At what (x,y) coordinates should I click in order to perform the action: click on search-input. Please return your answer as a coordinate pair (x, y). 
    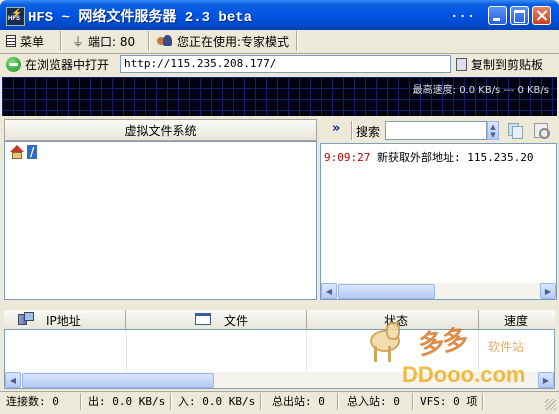
    Looking at the image, I should click on (436, 130).